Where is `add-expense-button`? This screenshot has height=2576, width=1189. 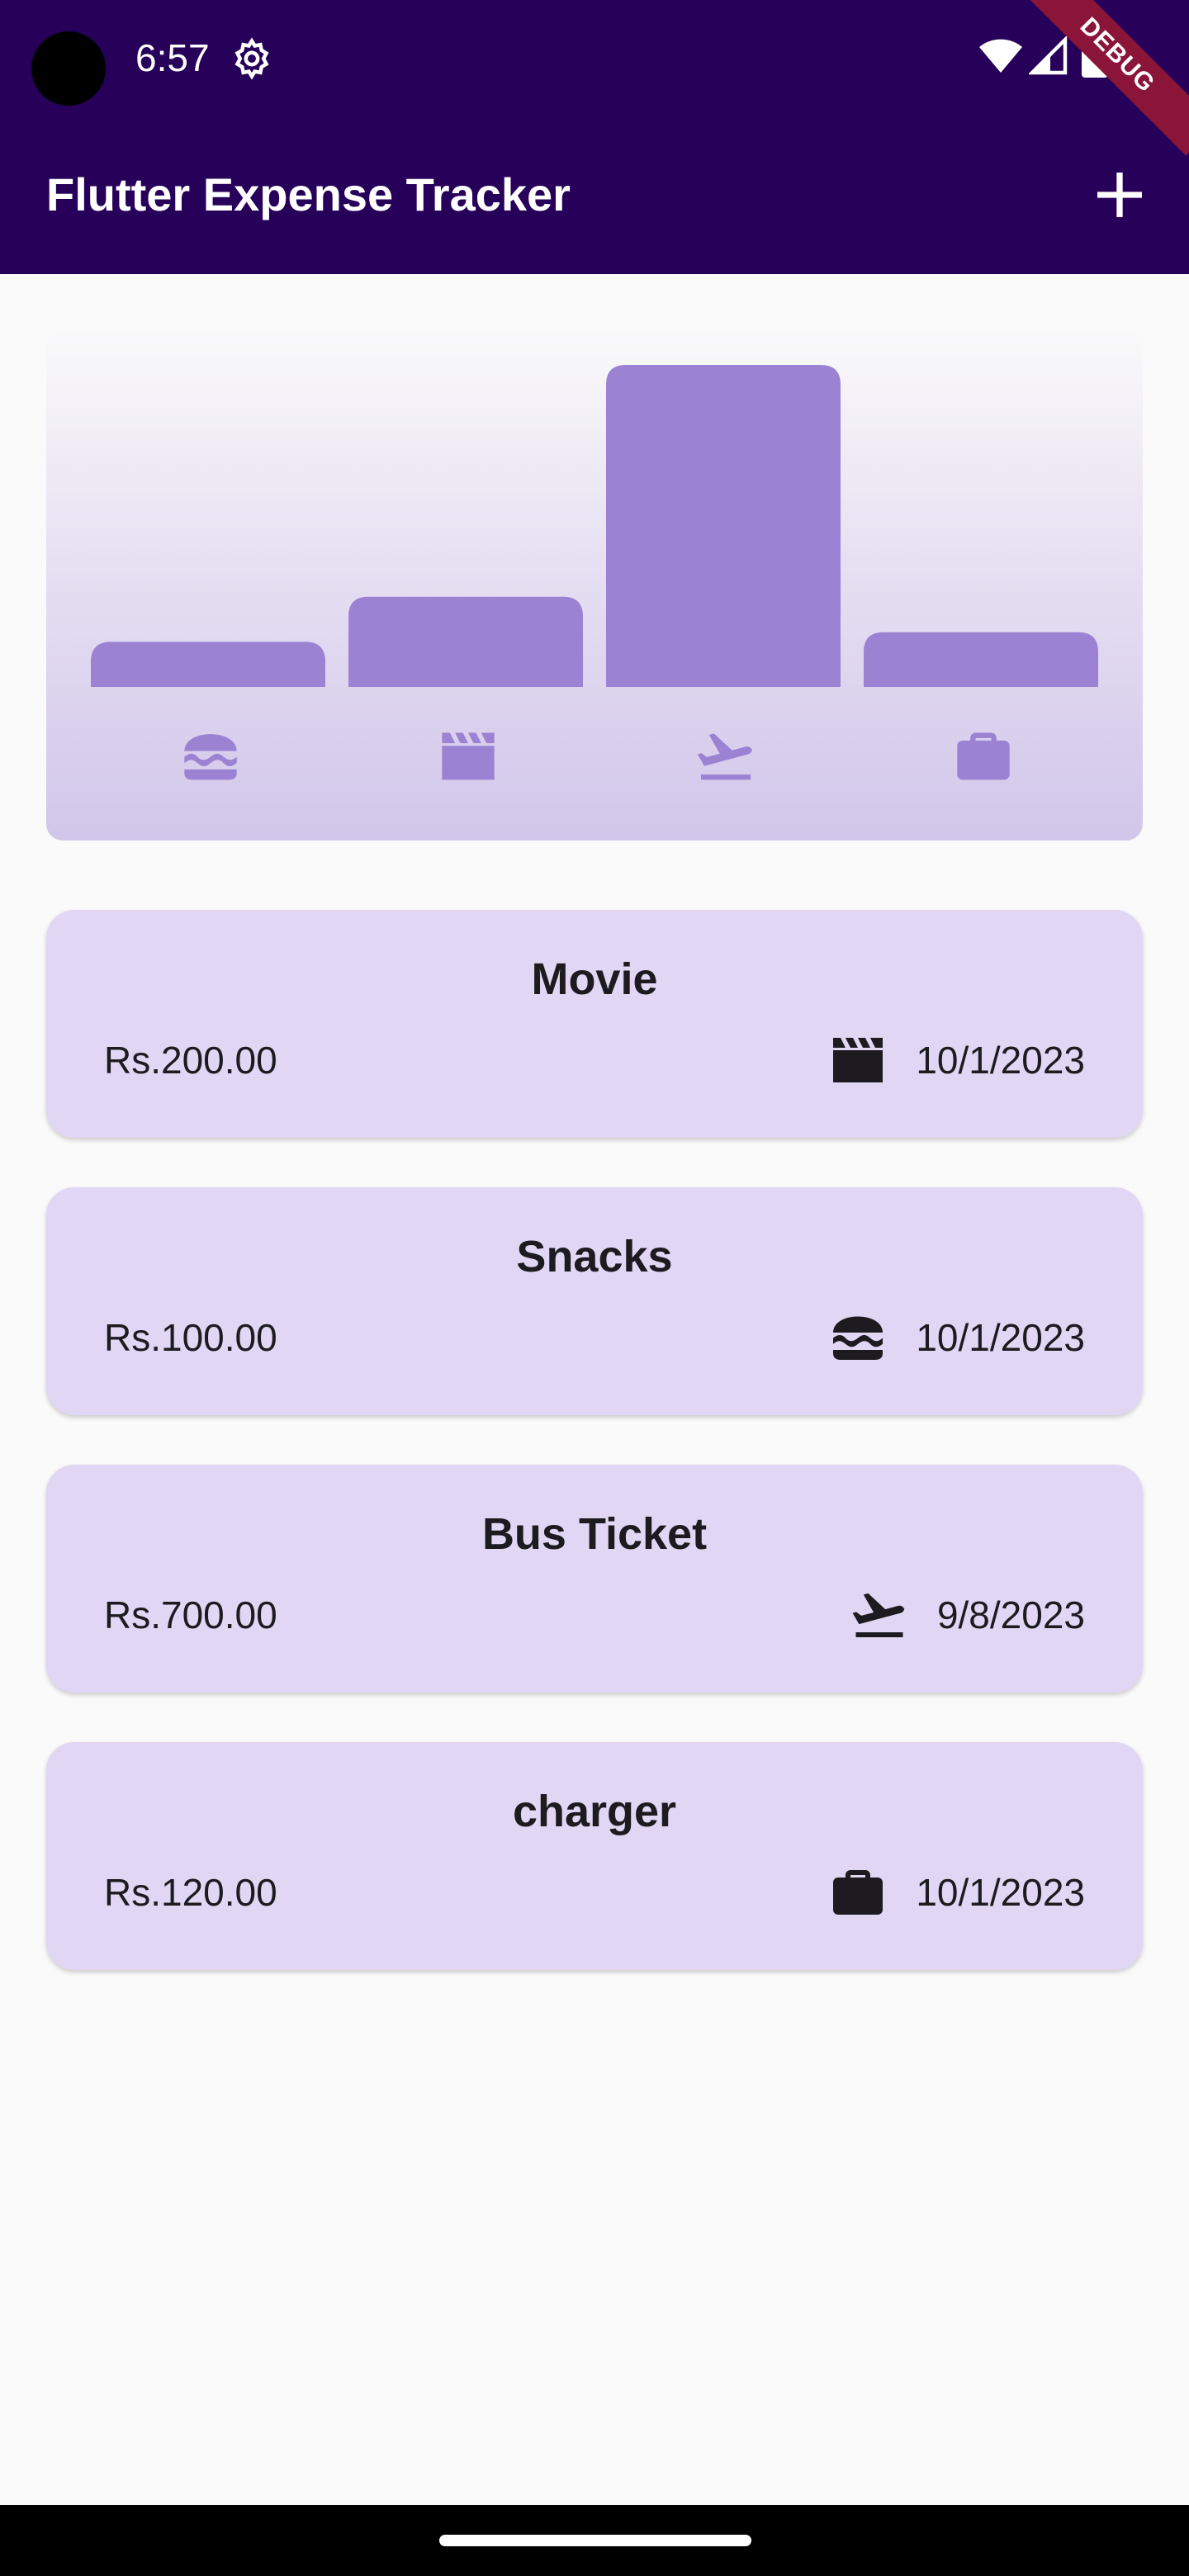 add-expense-button is located at coordinates (1120, 195).